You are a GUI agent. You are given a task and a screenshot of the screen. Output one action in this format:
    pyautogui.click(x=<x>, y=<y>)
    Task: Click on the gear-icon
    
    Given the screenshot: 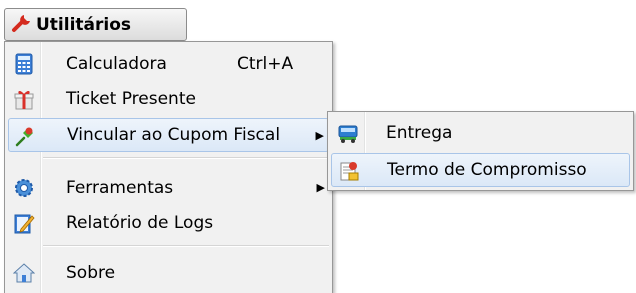 What is the action you would take?
    pyautogui.click(x=24, y=188)
    